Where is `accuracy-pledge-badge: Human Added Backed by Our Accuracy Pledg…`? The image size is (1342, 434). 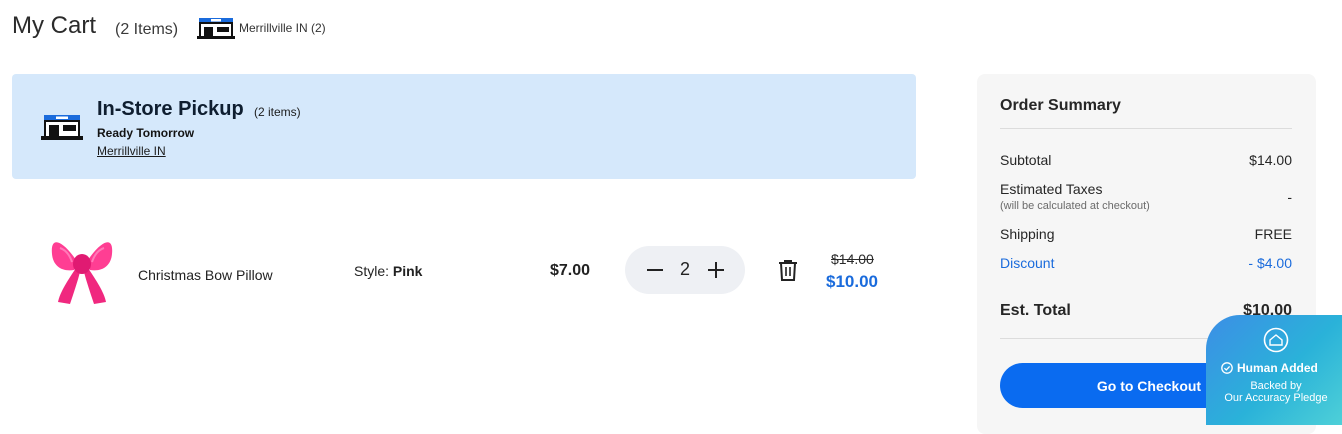 accuracy-pledge-badge: Human Added Backed by Our Accuracy Pledg… is located at coordinates (1274, 370).